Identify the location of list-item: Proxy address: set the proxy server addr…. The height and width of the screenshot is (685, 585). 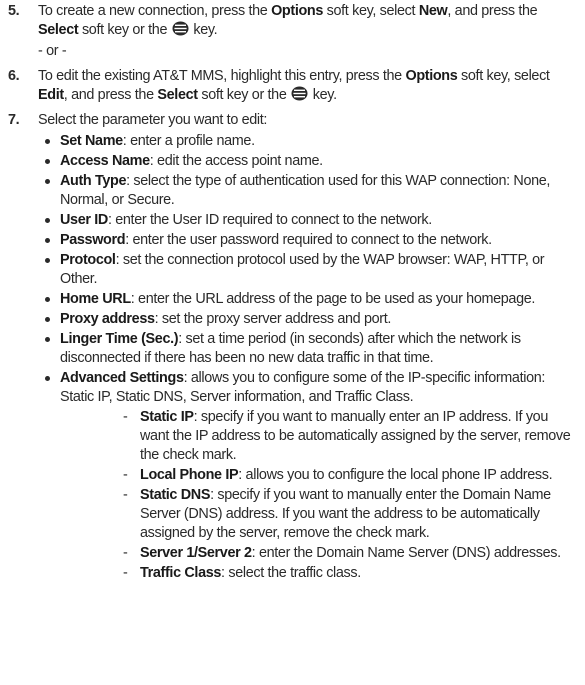
(292, 319).